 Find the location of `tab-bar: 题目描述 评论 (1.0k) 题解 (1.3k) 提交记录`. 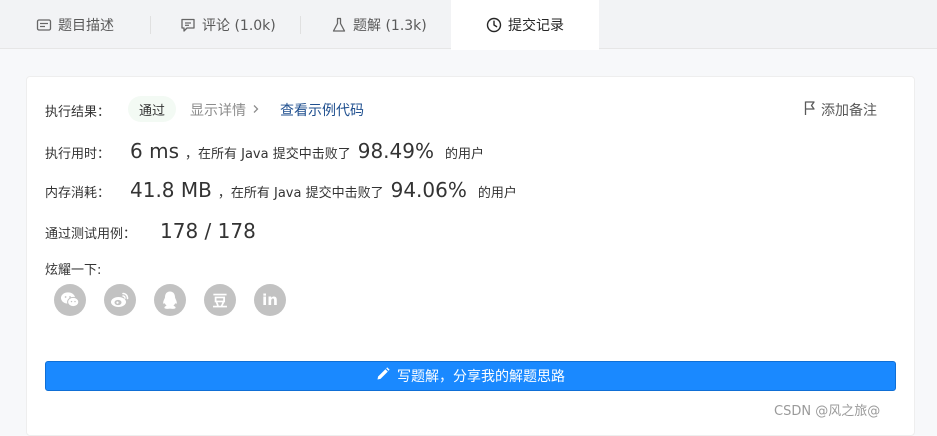

tab-bar: 题目描述 评论 (1.0k) 题解 (1.3k) 提交记录 is located at coordinates (468, 25).